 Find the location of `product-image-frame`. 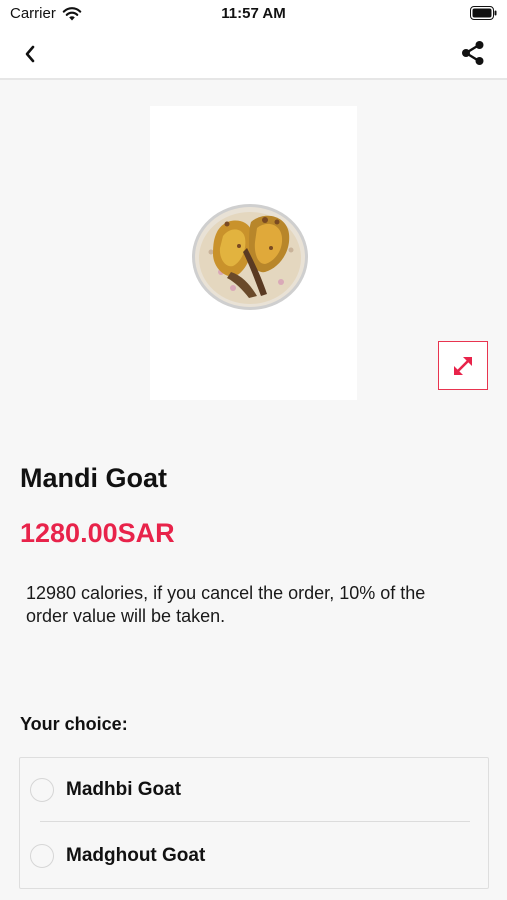

product-image-frame is located at coordinates (253, 253).